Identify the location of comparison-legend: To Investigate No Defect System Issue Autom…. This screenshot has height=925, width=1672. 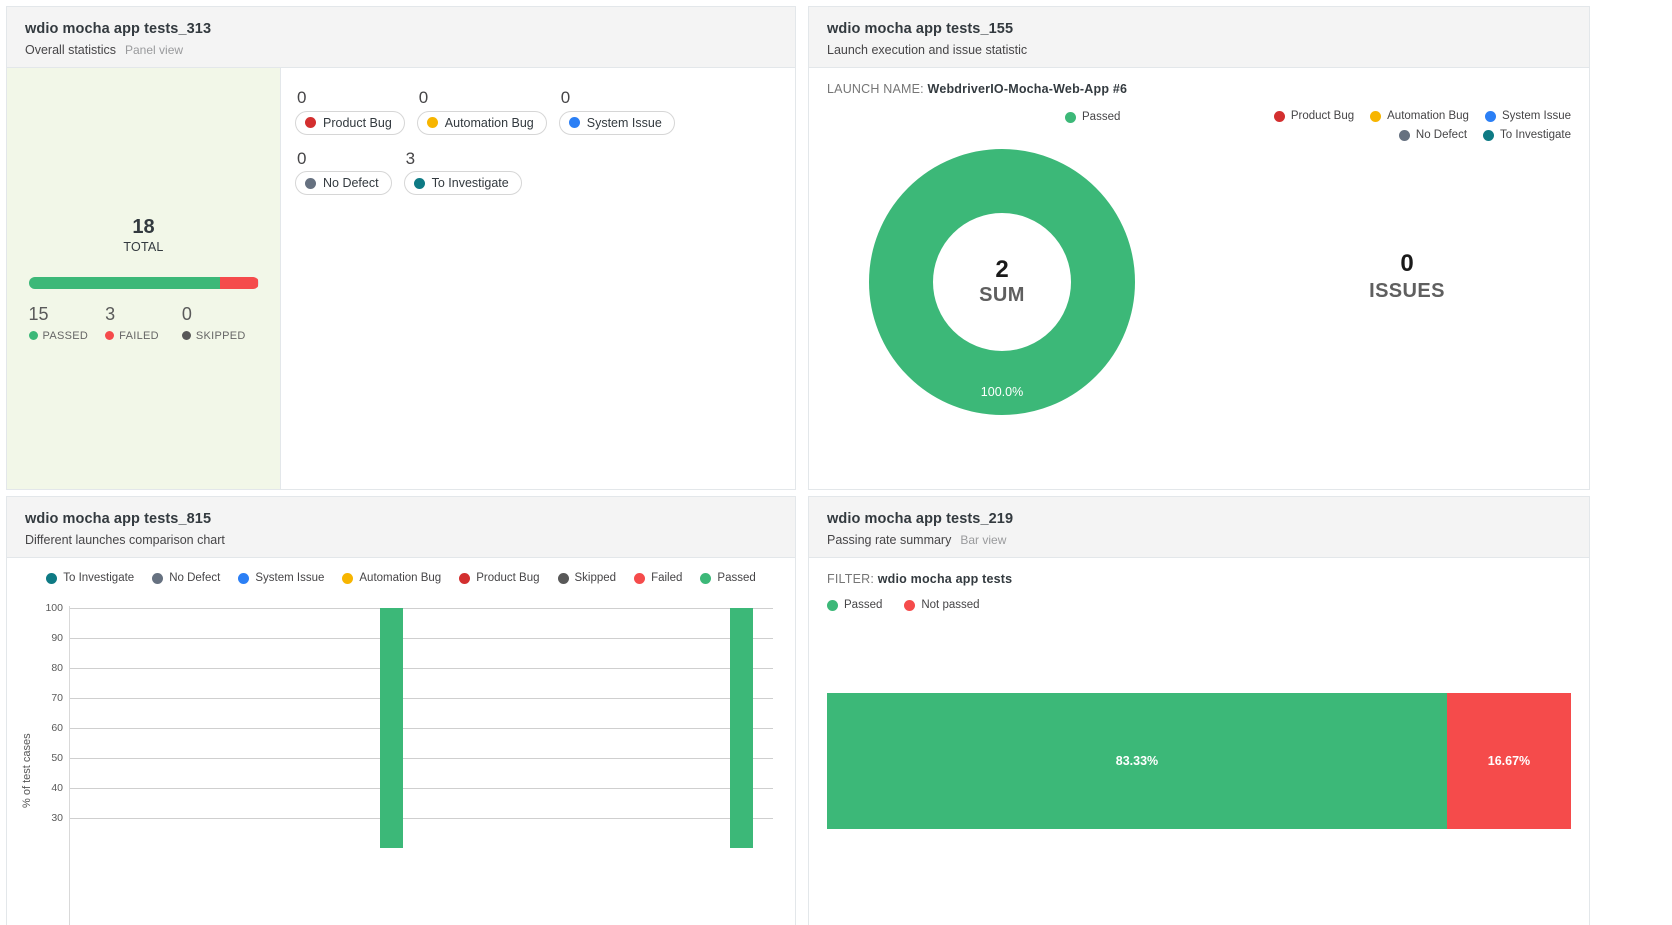
(401, 578).